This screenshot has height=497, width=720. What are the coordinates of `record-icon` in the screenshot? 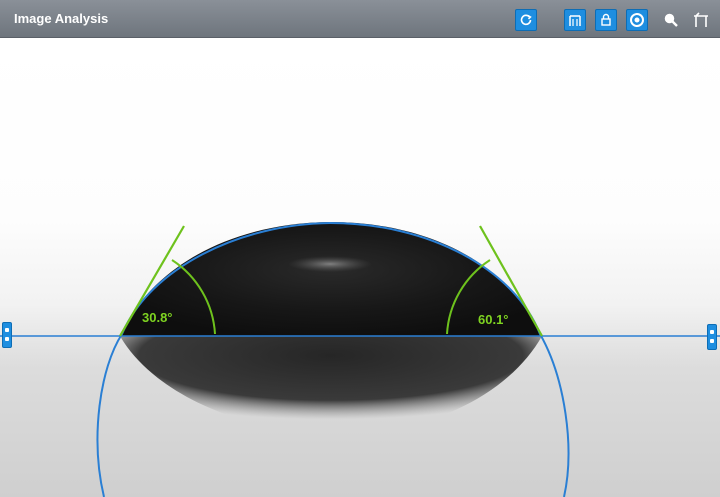 It's located at (637, 20).